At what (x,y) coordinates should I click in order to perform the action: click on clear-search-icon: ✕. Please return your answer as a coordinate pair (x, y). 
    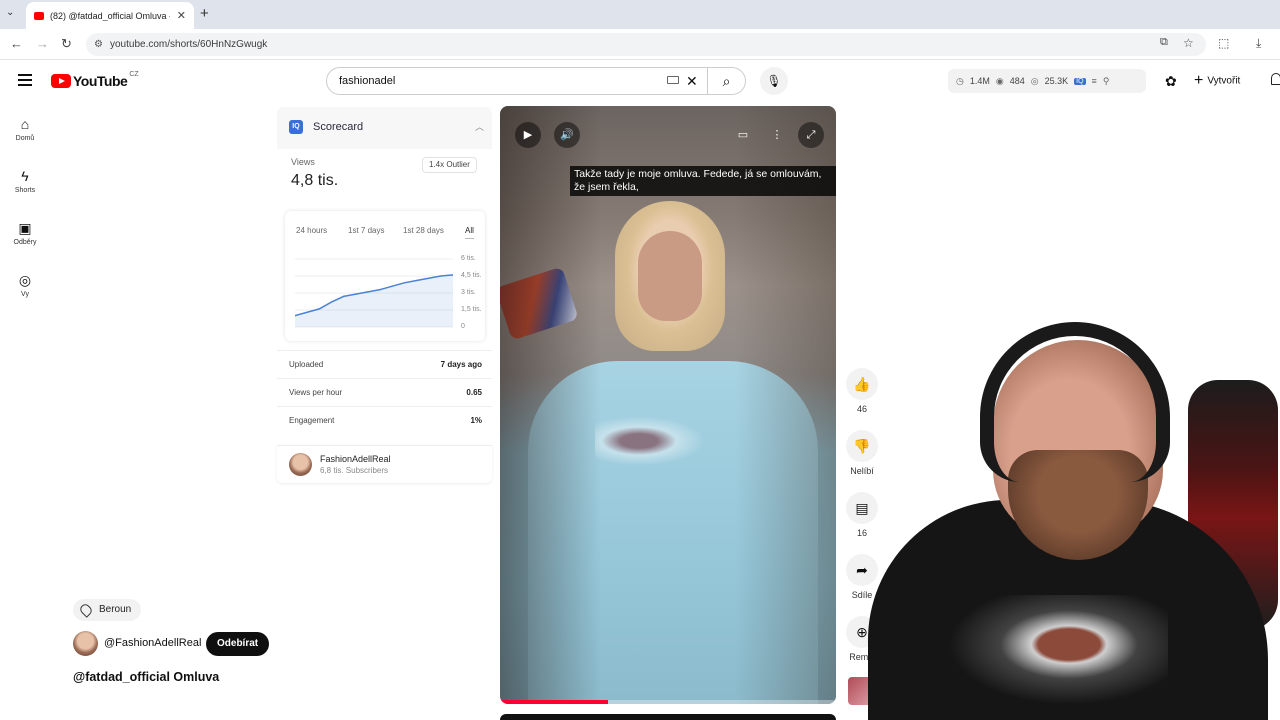
    Looking at the image, I should click on (692, 81).